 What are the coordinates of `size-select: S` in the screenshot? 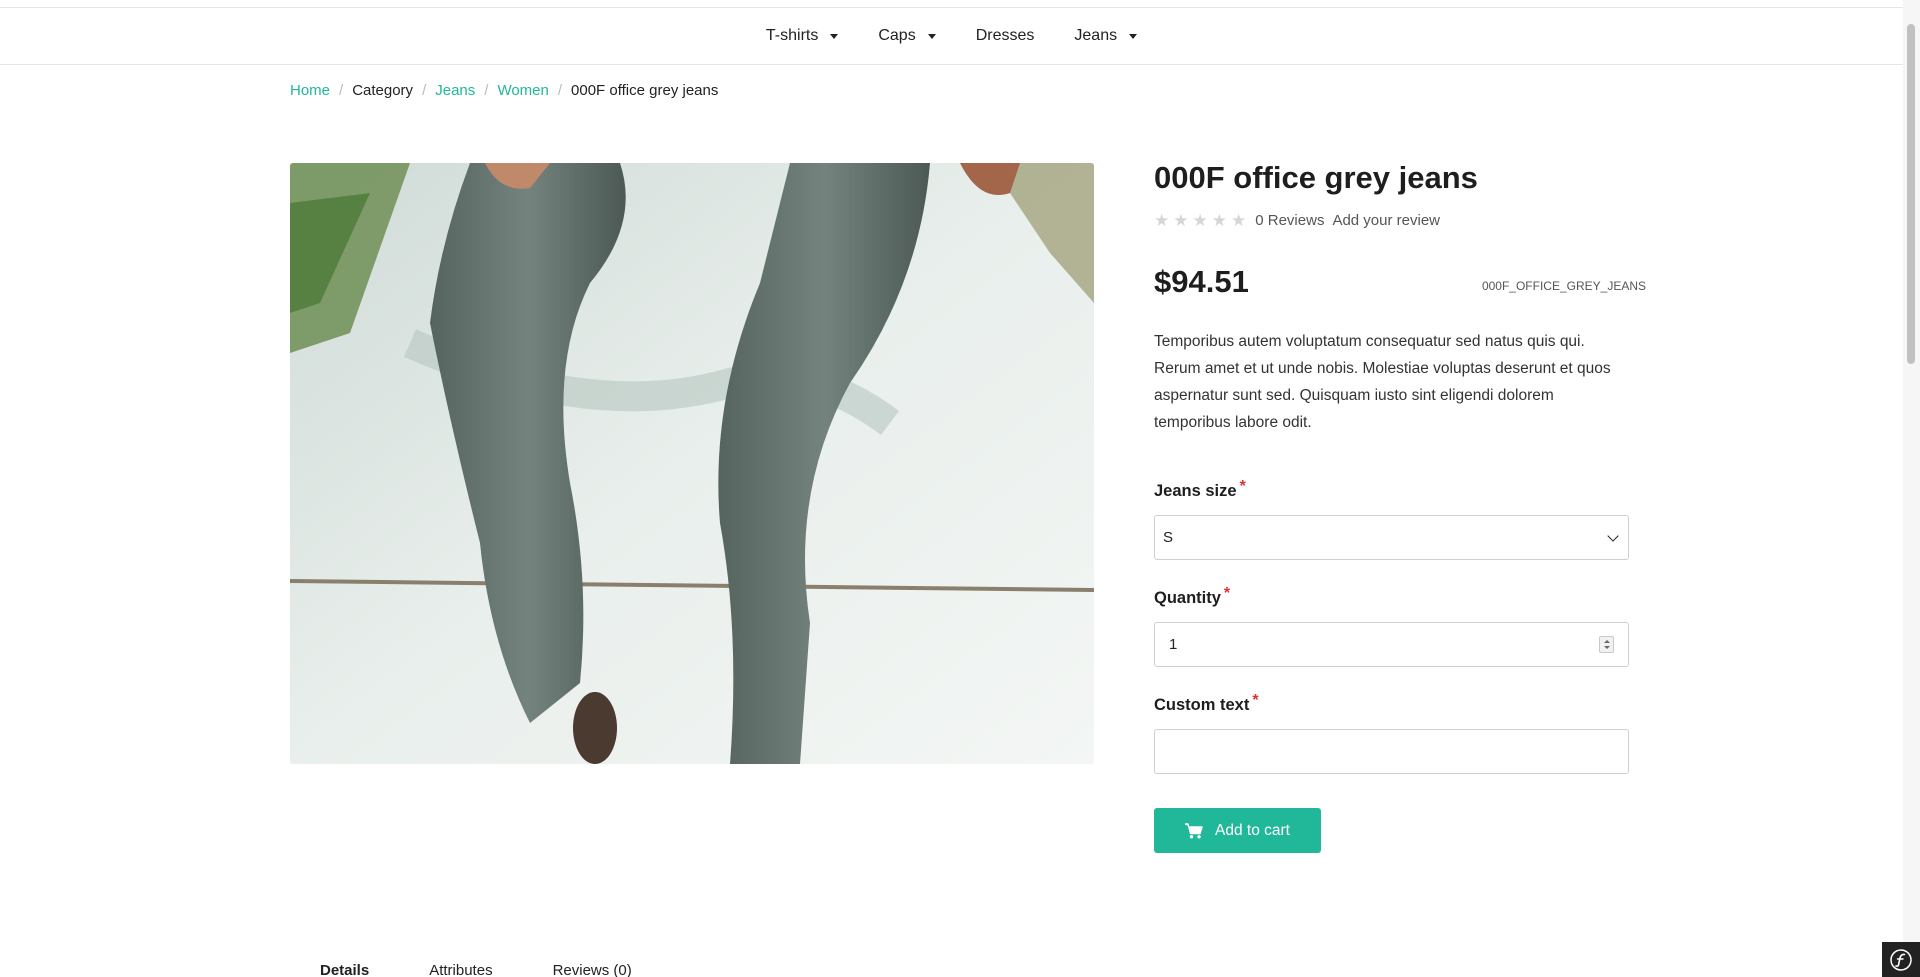 It's located at (1391, 537).